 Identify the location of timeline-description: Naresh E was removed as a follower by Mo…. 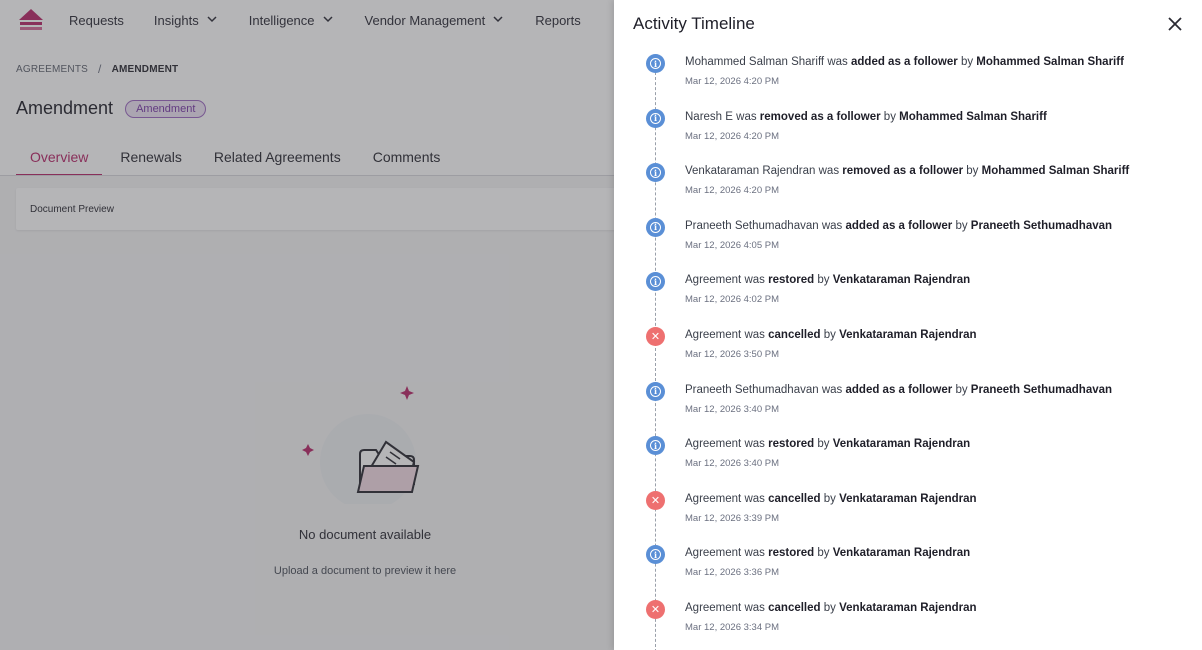
(866, 117).